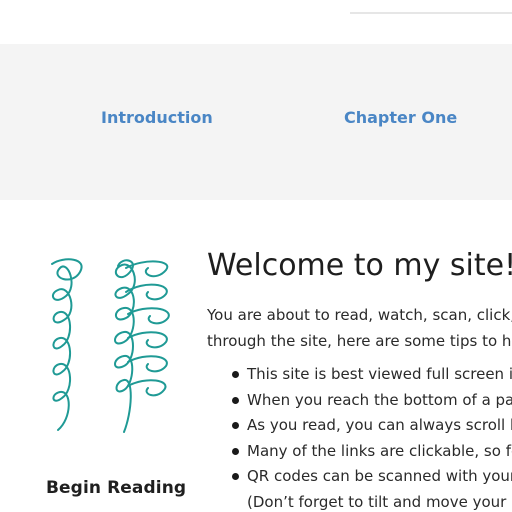  What do you see at coordinates (371, 477) in the screenshot?
I see `tip-item: QR codes can be scanned with your` at bounding box center [371, 477].